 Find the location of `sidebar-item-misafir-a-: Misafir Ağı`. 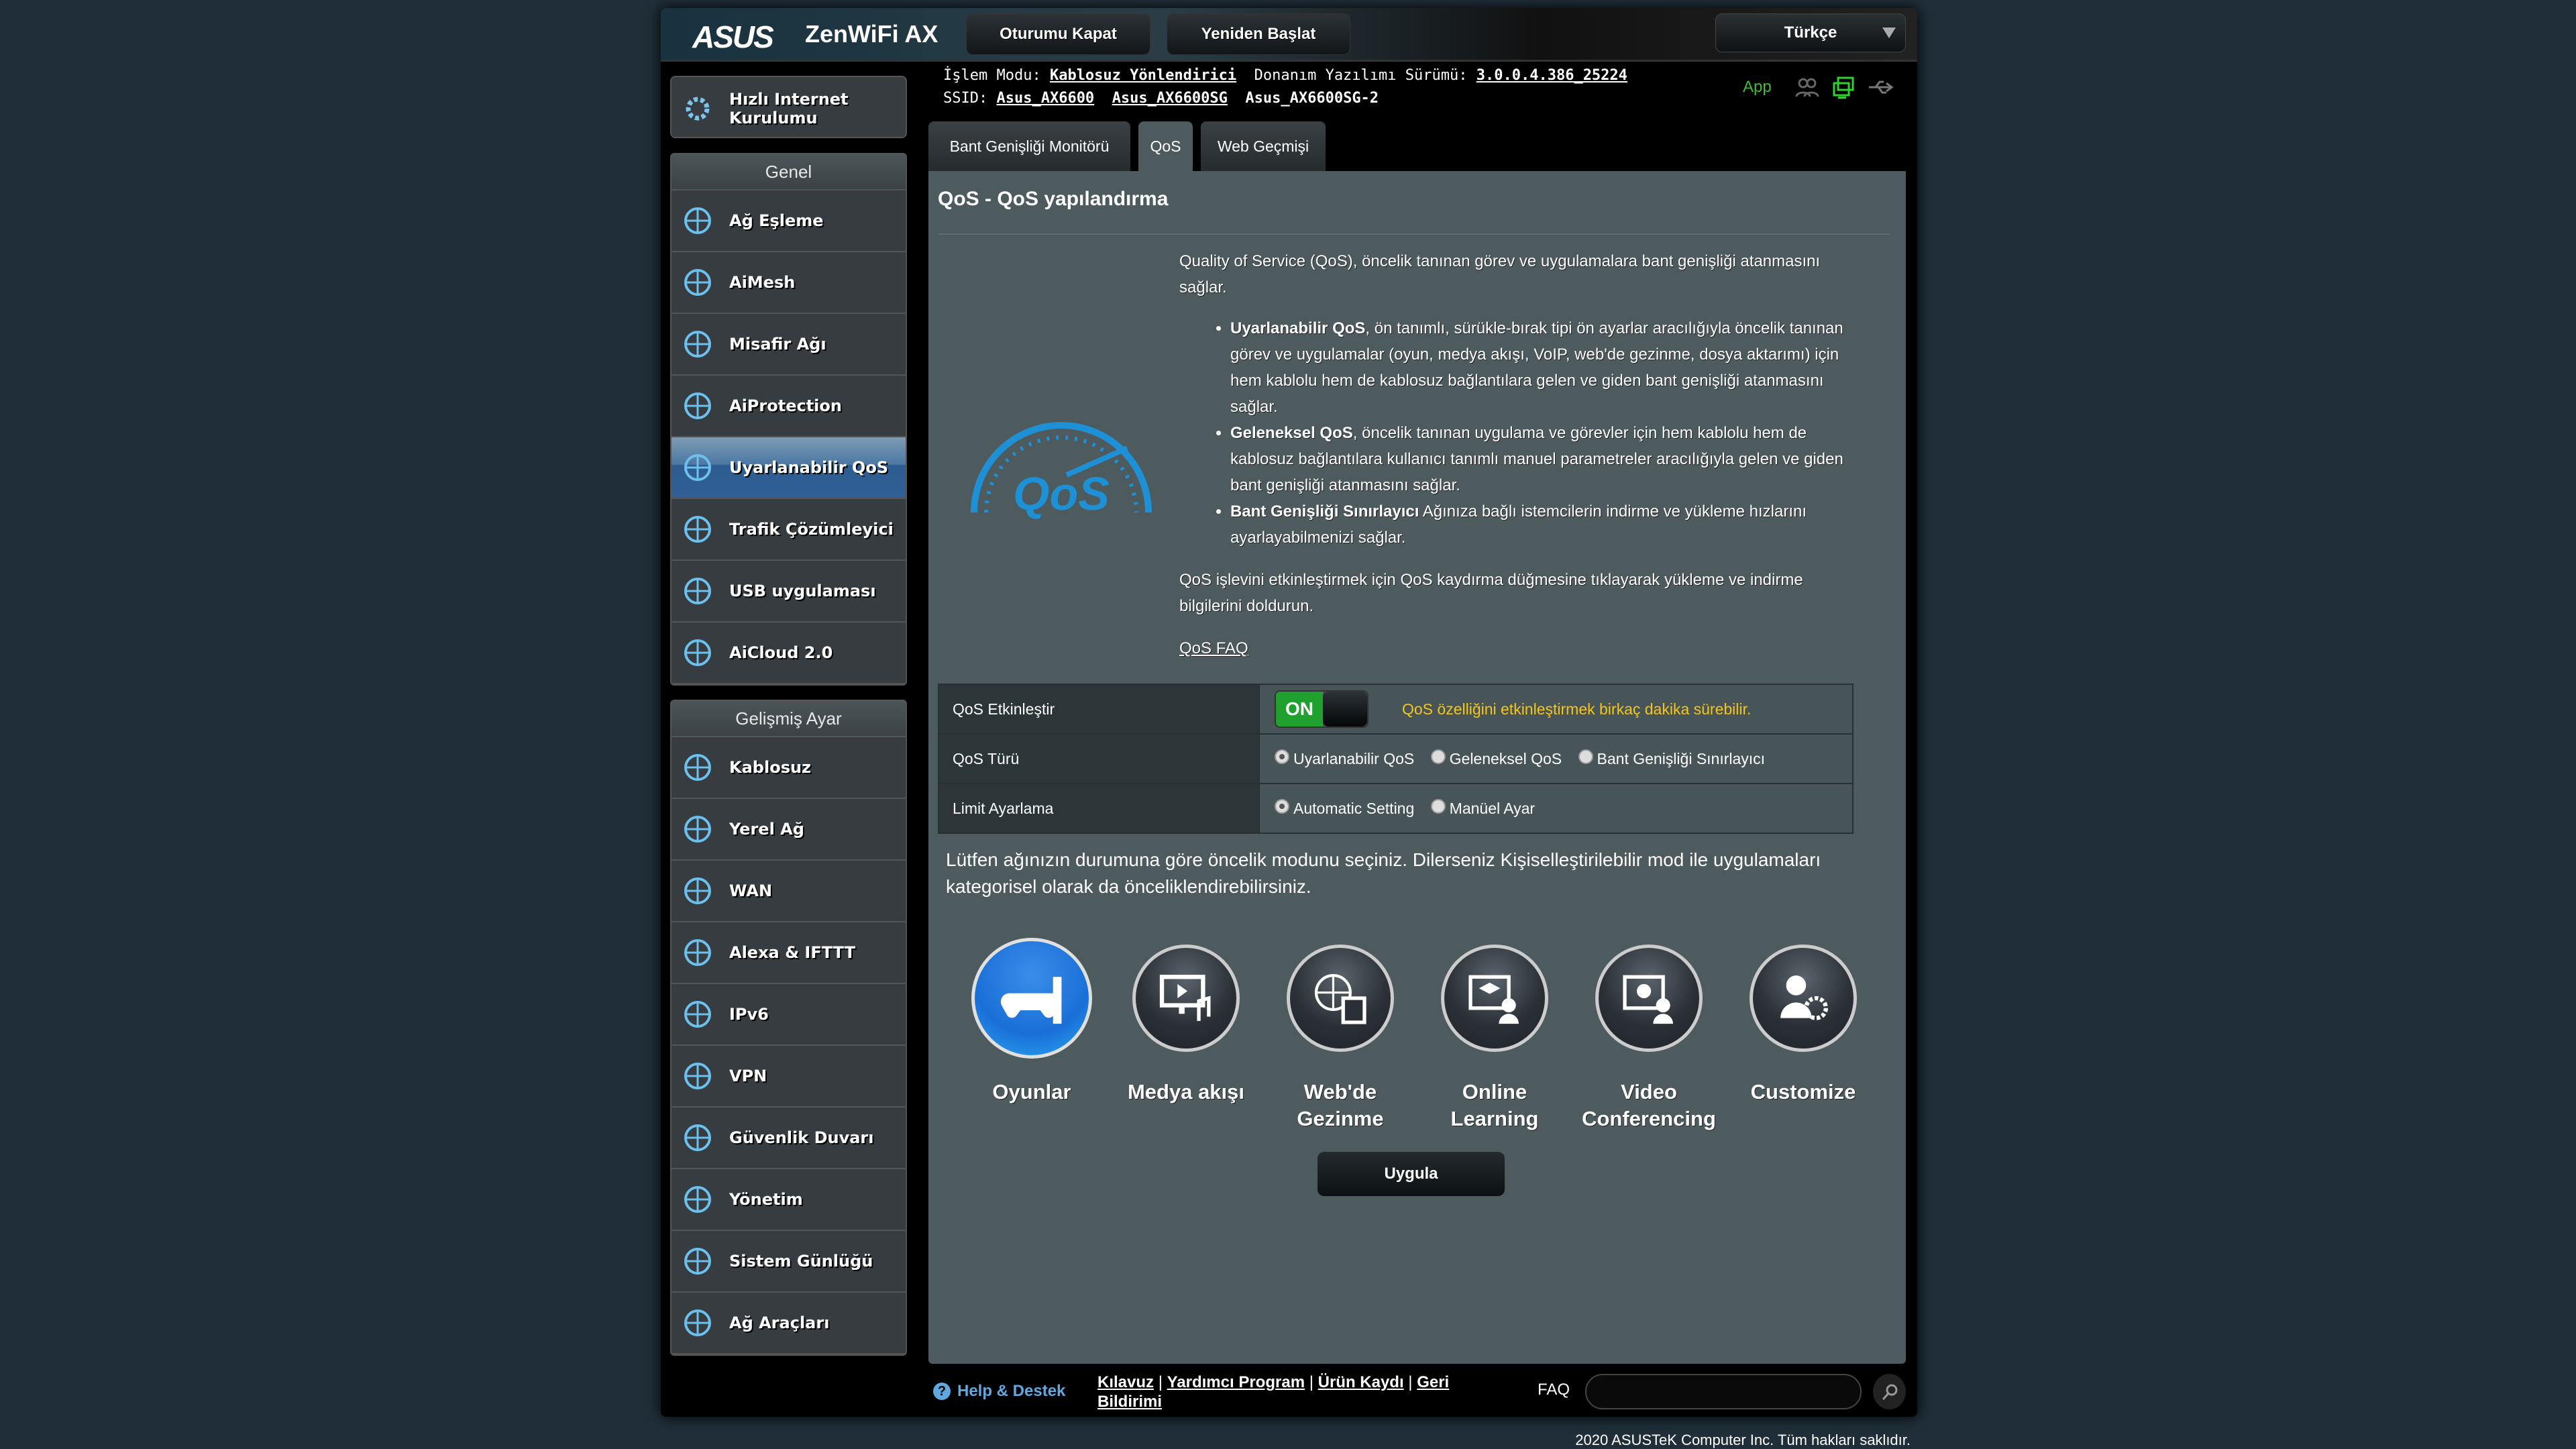

sidebar-item-misafir-a-: Misafir Ağı is located at coordinates (789, 345).